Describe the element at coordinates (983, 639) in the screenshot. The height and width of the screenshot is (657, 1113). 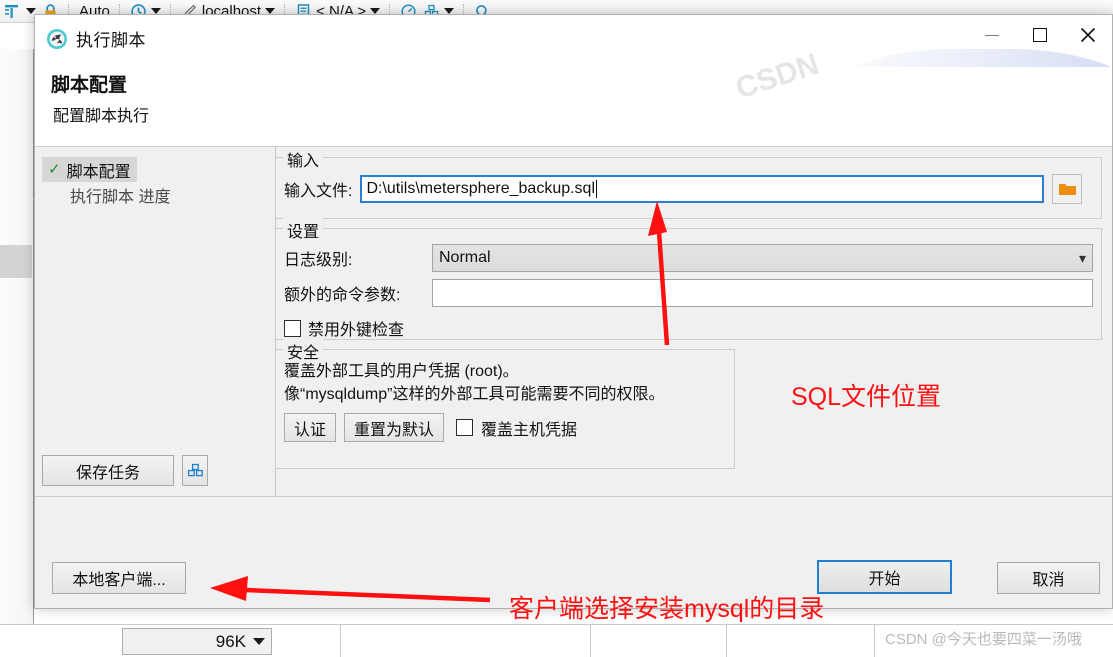
I see `csdn-watermark: CSDN @今天也要四菜一汤哦` at that location.